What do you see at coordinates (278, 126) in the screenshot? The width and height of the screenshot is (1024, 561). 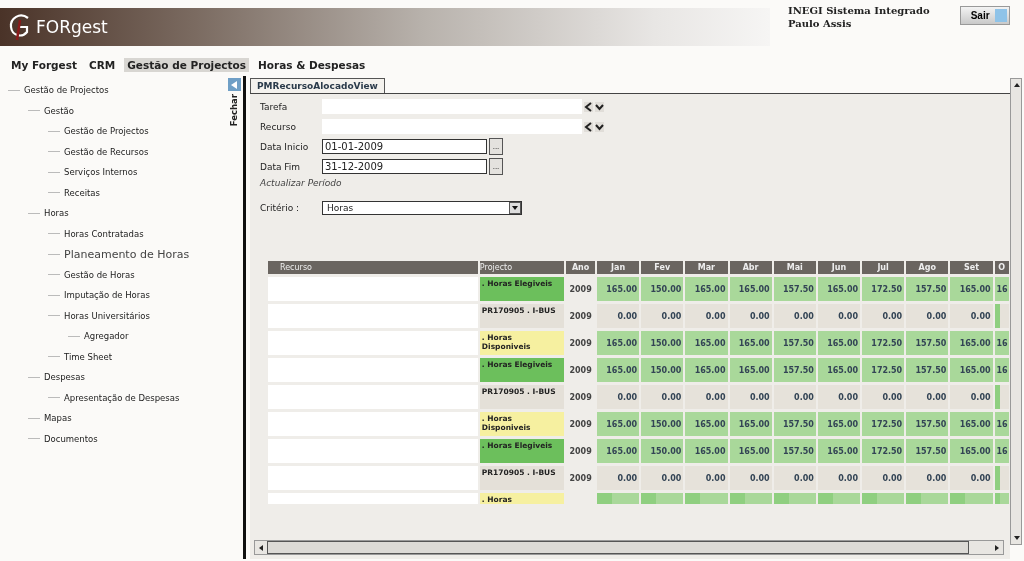 I see `field-label: Recurso` at bounding box center [278, 126].